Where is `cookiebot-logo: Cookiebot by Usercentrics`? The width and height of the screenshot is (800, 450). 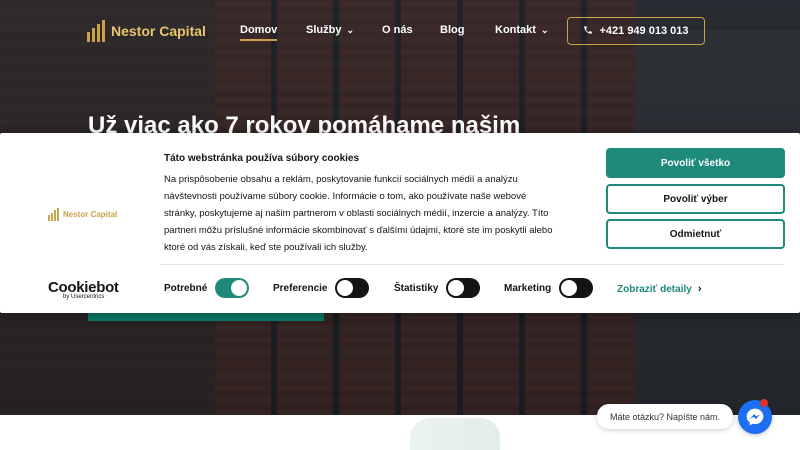 cookiebot-logo: Cookiebot by Usercentrics is located at coordinates (83, 289).